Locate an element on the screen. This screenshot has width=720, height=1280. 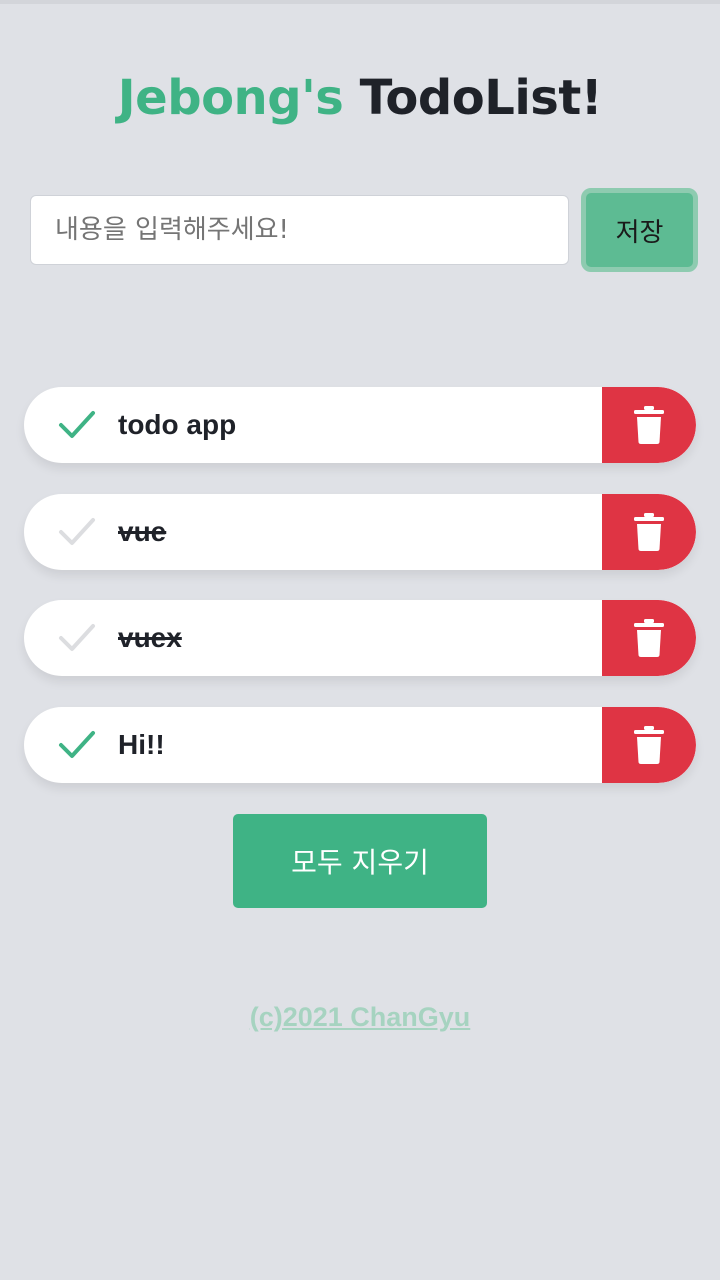
todo-text: Hi!! is located at coordinates (141, 744).